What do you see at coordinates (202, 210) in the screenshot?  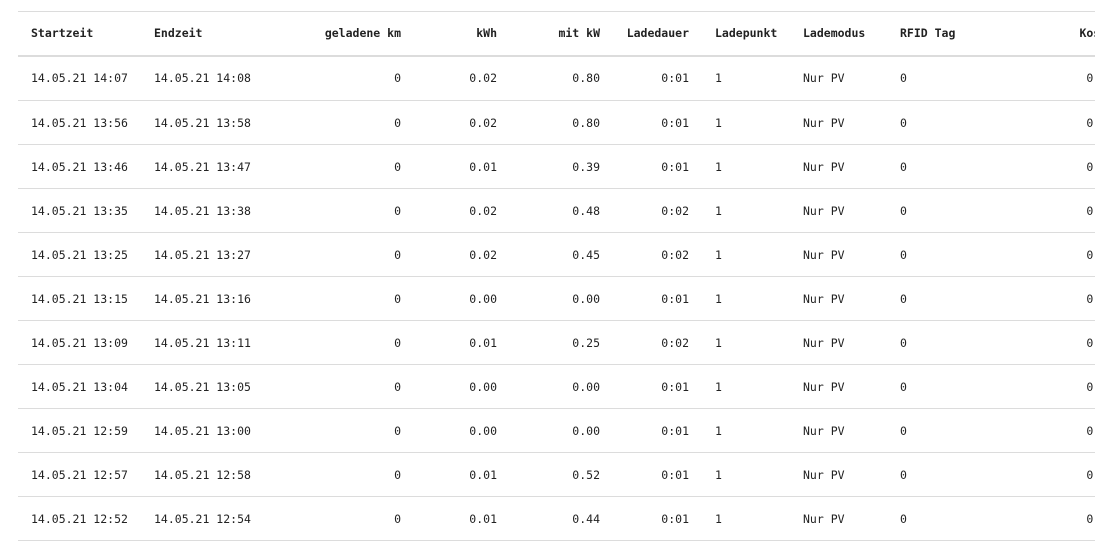 I see `cell-endzeit: 14.05.21 13:38` at bounding box center [202, 210].